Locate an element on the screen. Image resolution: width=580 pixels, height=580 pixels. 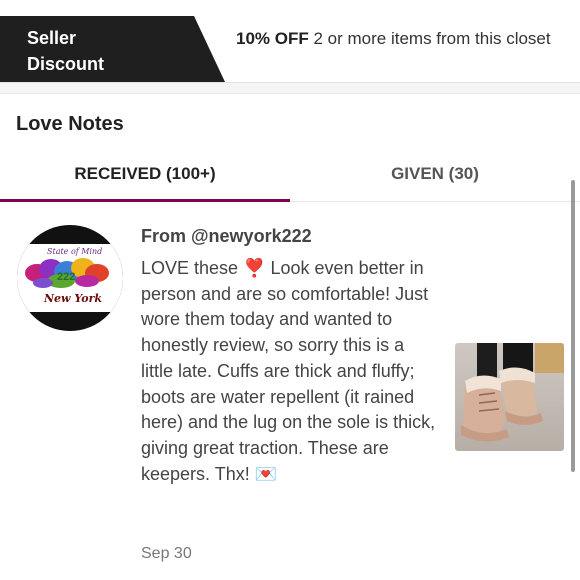
discount-offer-text: 10% OFF 2 or more items from this closet is located at coordinates (396, 38).